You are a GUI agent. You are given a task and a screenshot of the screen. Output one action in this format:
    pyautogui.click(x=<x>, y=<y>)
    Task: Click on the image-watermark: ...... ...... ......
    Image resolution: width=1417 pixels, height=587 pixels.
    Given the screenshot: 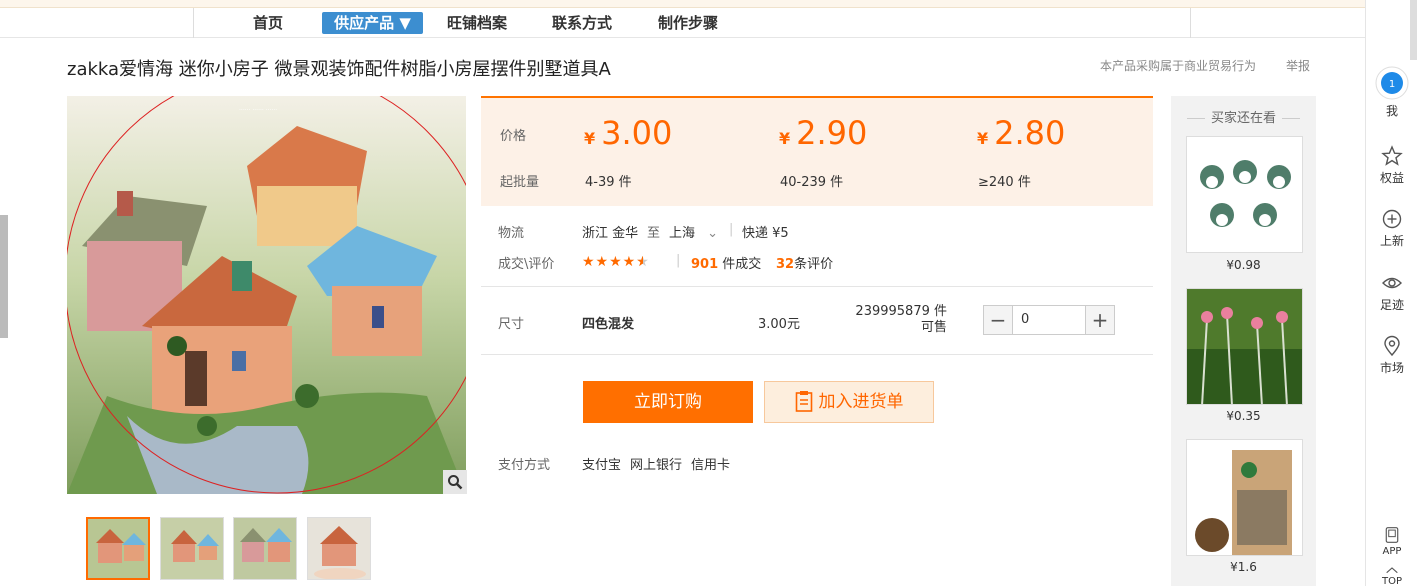 What is the action you would take?
    pyautogui.click(x=258, y=108)
    